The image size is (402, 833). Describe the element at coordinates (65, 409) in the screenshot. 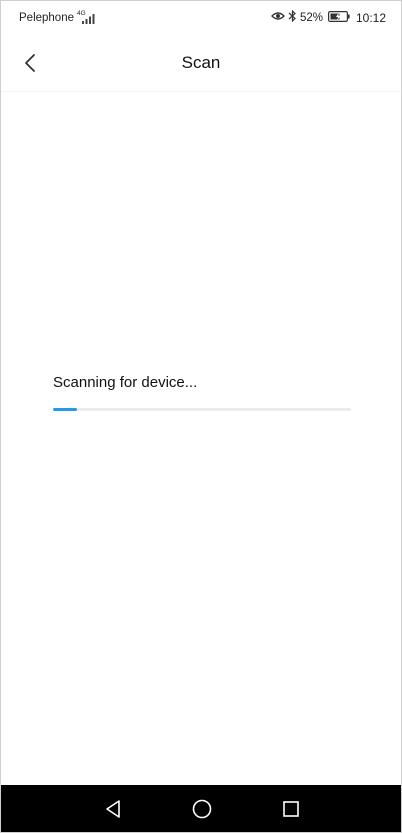

I see `scan-progress-fill` at that location.